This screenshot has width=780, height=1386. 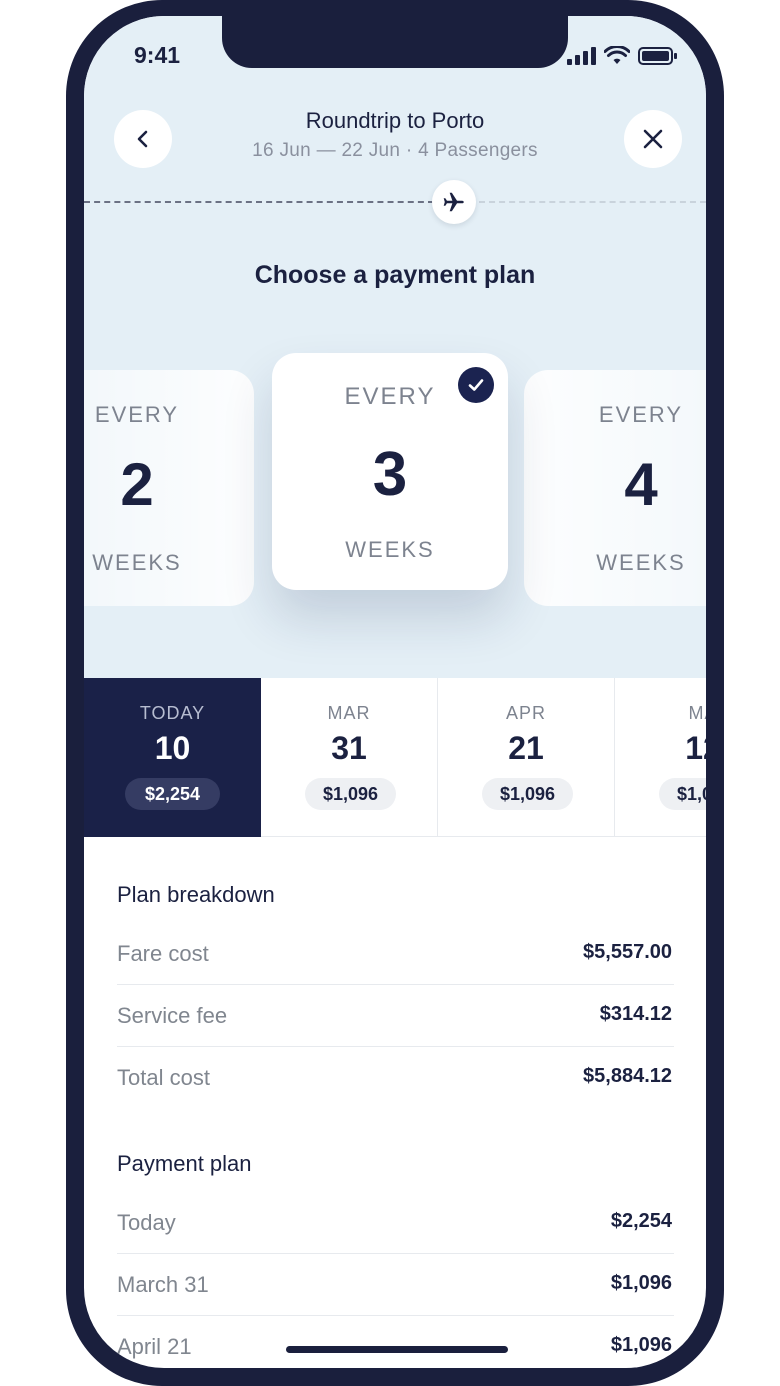 I want to click on plan-option-2-weeks: EVERY 2 WEEKS, so click(x=169, y=488).